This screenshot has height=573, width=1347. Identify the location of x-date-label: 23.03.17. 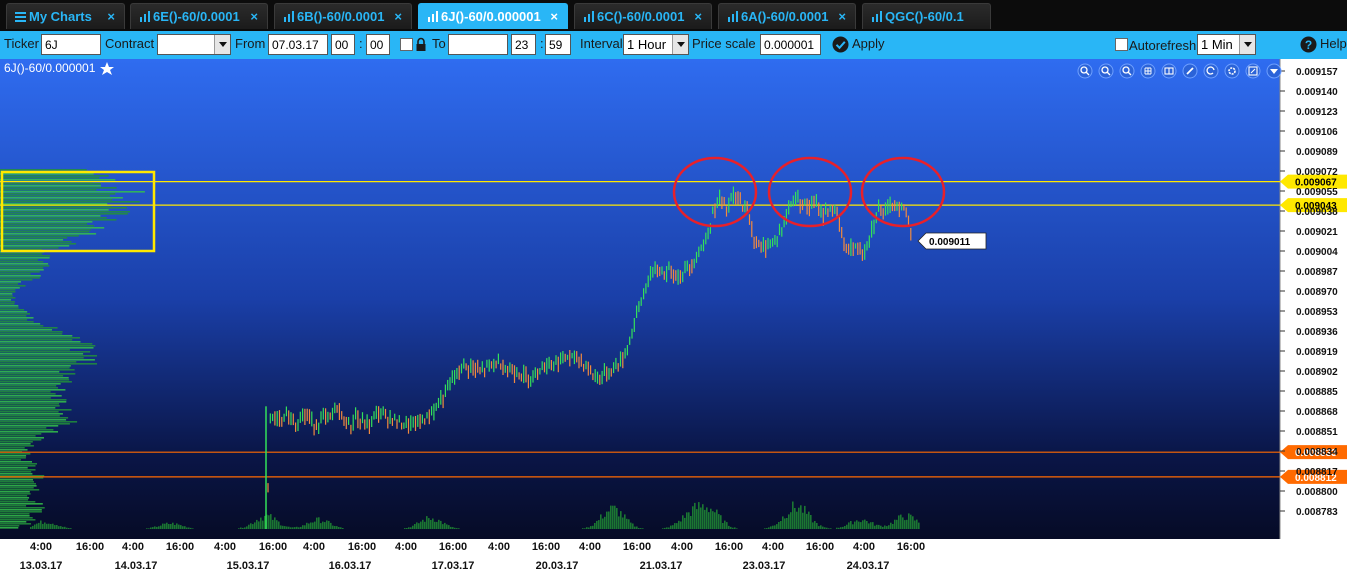
(764, 566).